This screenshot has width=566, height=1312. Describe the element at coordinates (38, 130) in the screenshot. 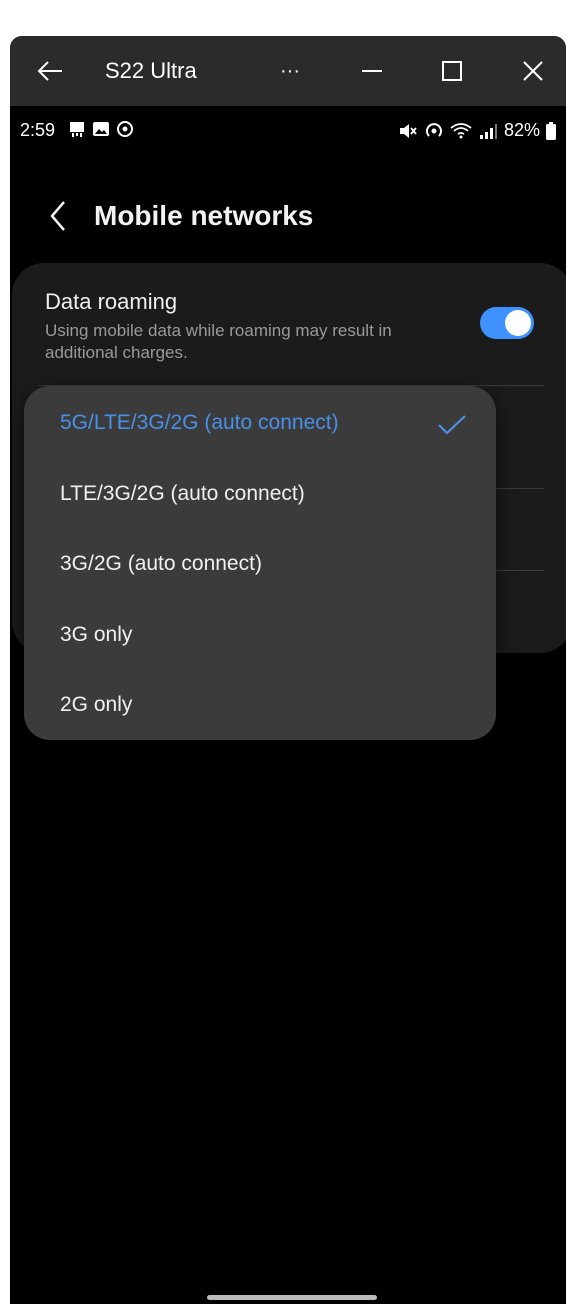

I see `status-time: 2:59` at that location.